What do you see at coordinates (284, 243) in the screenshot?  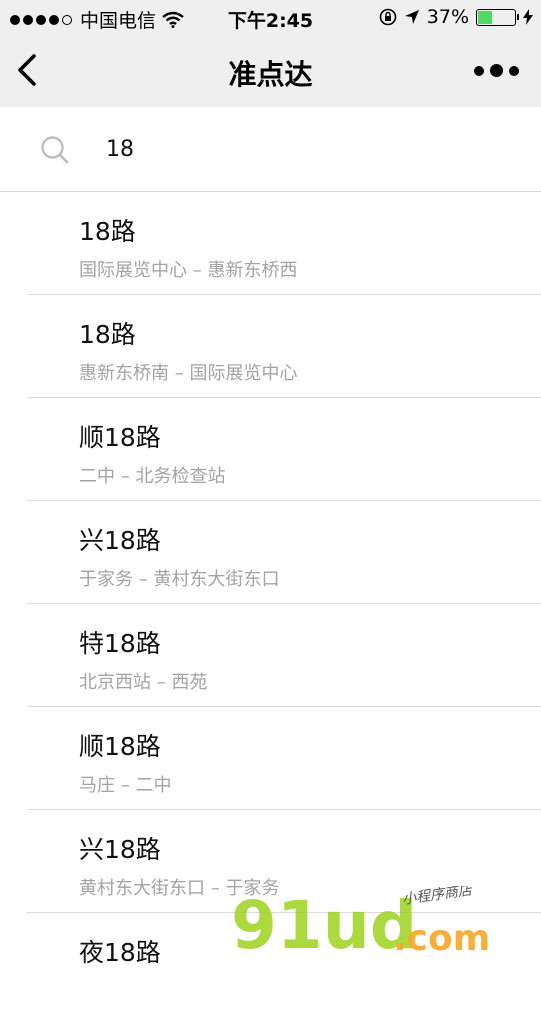 I see `list-item: 18路 国际展览中心 – 惠新东桥西` at bounding box center [284, 243].